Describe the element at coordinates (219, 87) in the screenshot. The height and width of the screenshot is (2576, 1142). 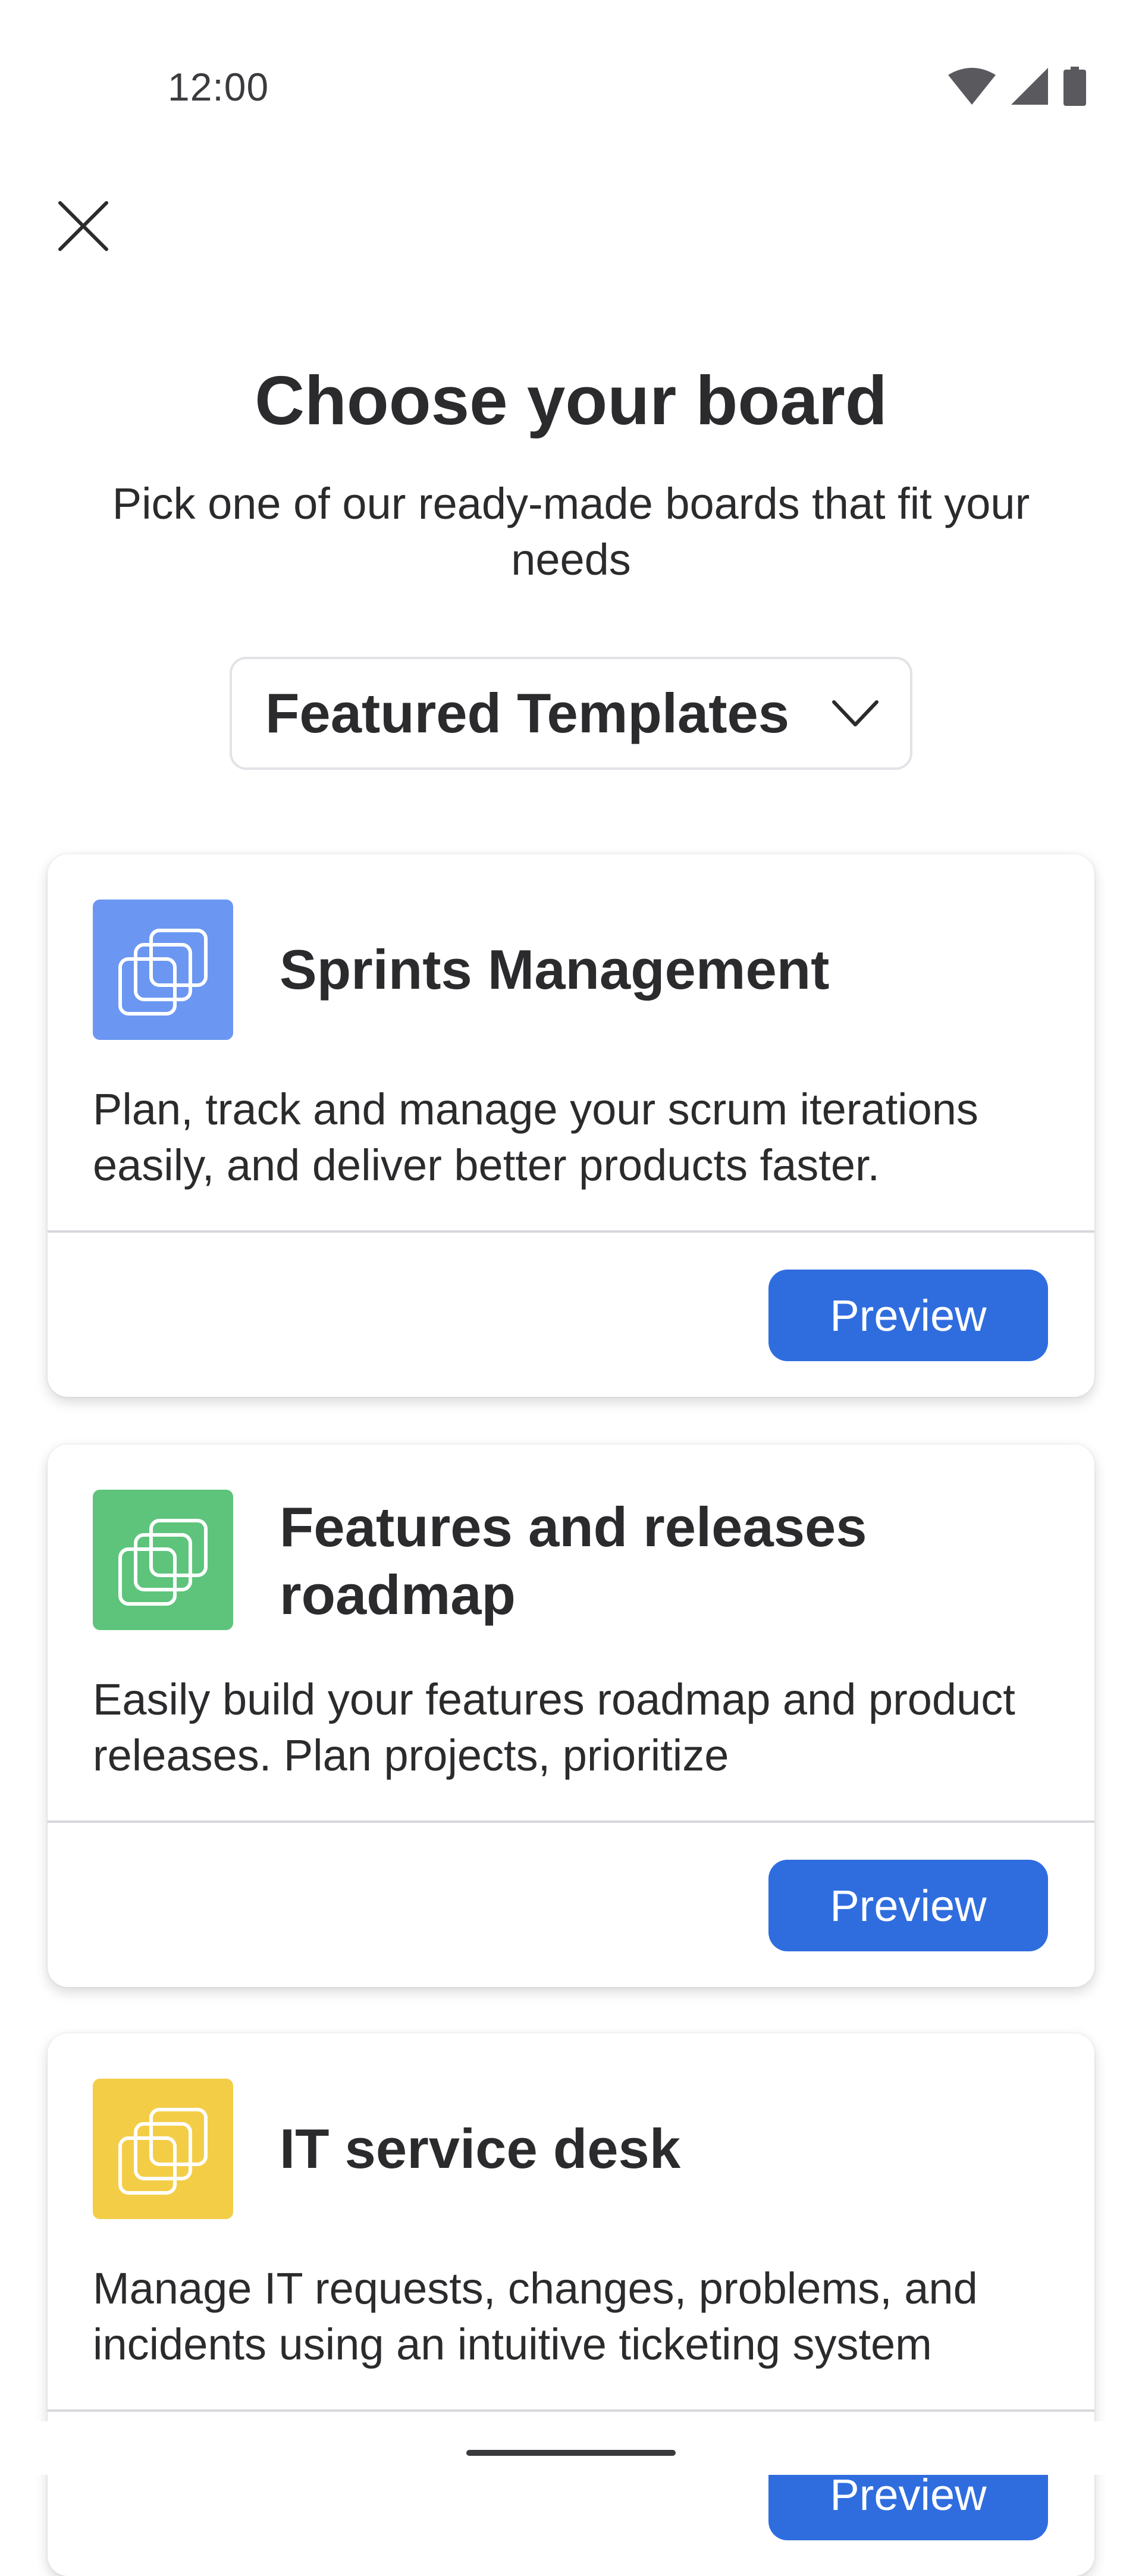
I see `status-time: 12:00` at that location.